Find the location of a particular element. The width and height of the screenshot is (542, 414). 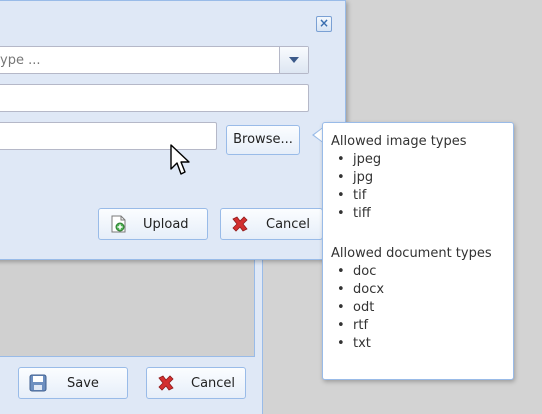

cancel-form-button: Cancel is located at coordinates (196, 383).